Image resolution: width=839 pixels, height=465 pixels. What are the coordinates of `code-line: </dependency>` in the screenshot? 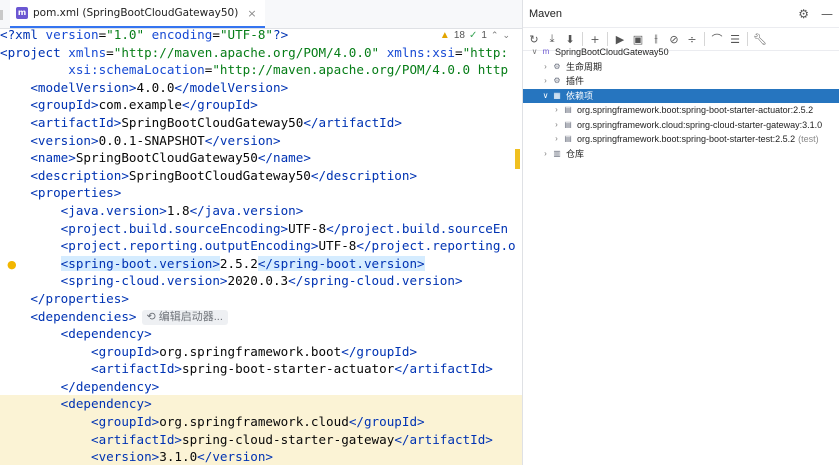 It's located at (261, 387).